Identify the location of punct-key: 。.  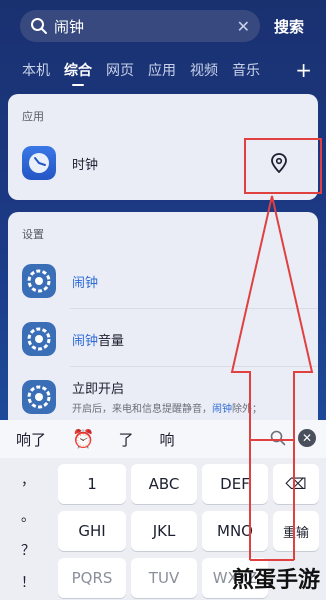
(28, 516).